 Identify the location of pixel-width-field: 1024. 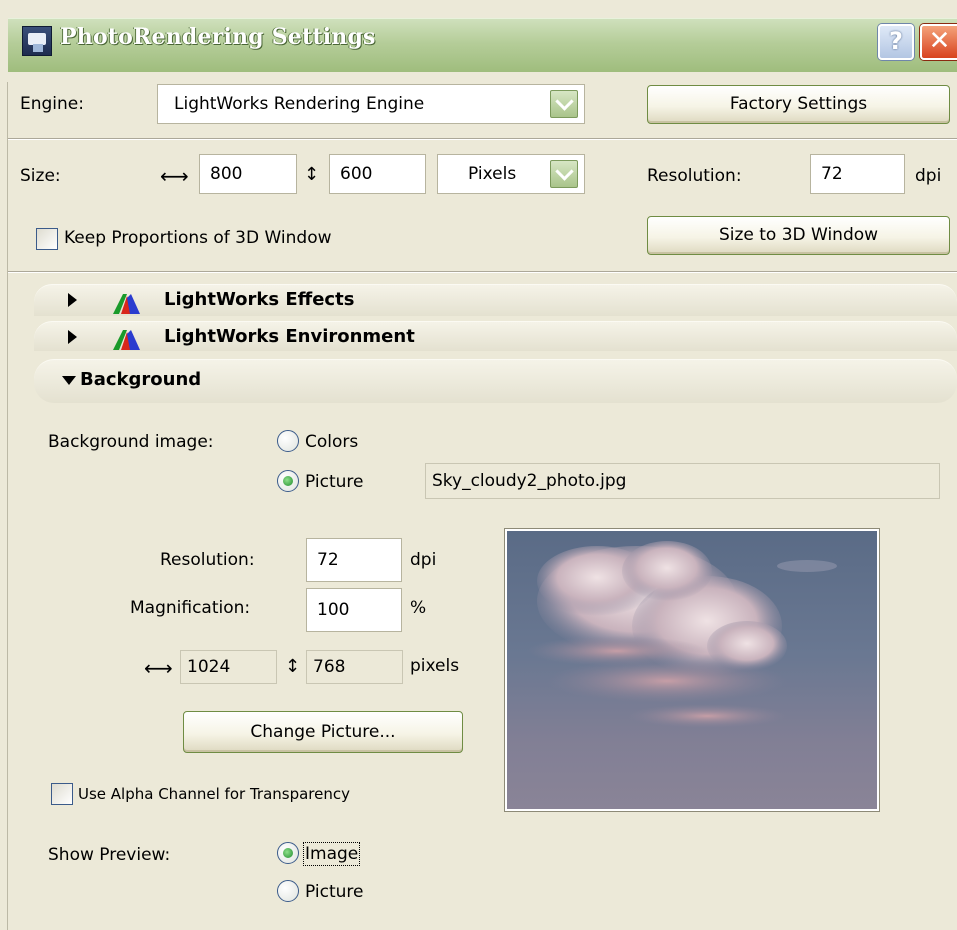
(228, 667).